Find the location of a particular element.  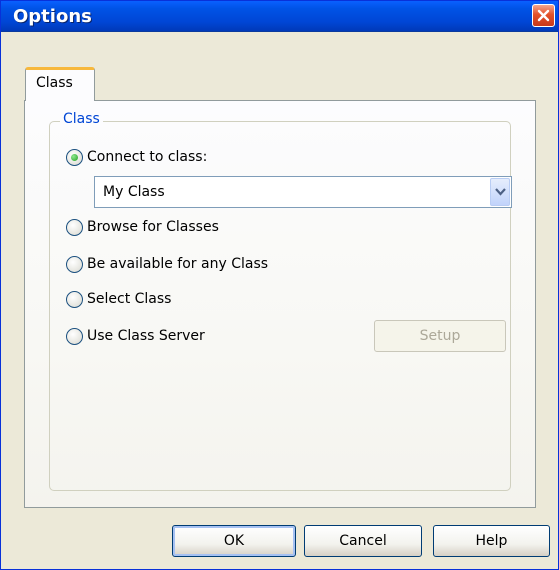

radio-use-class-server: Use Class Server is located at coordinates (135, 336).